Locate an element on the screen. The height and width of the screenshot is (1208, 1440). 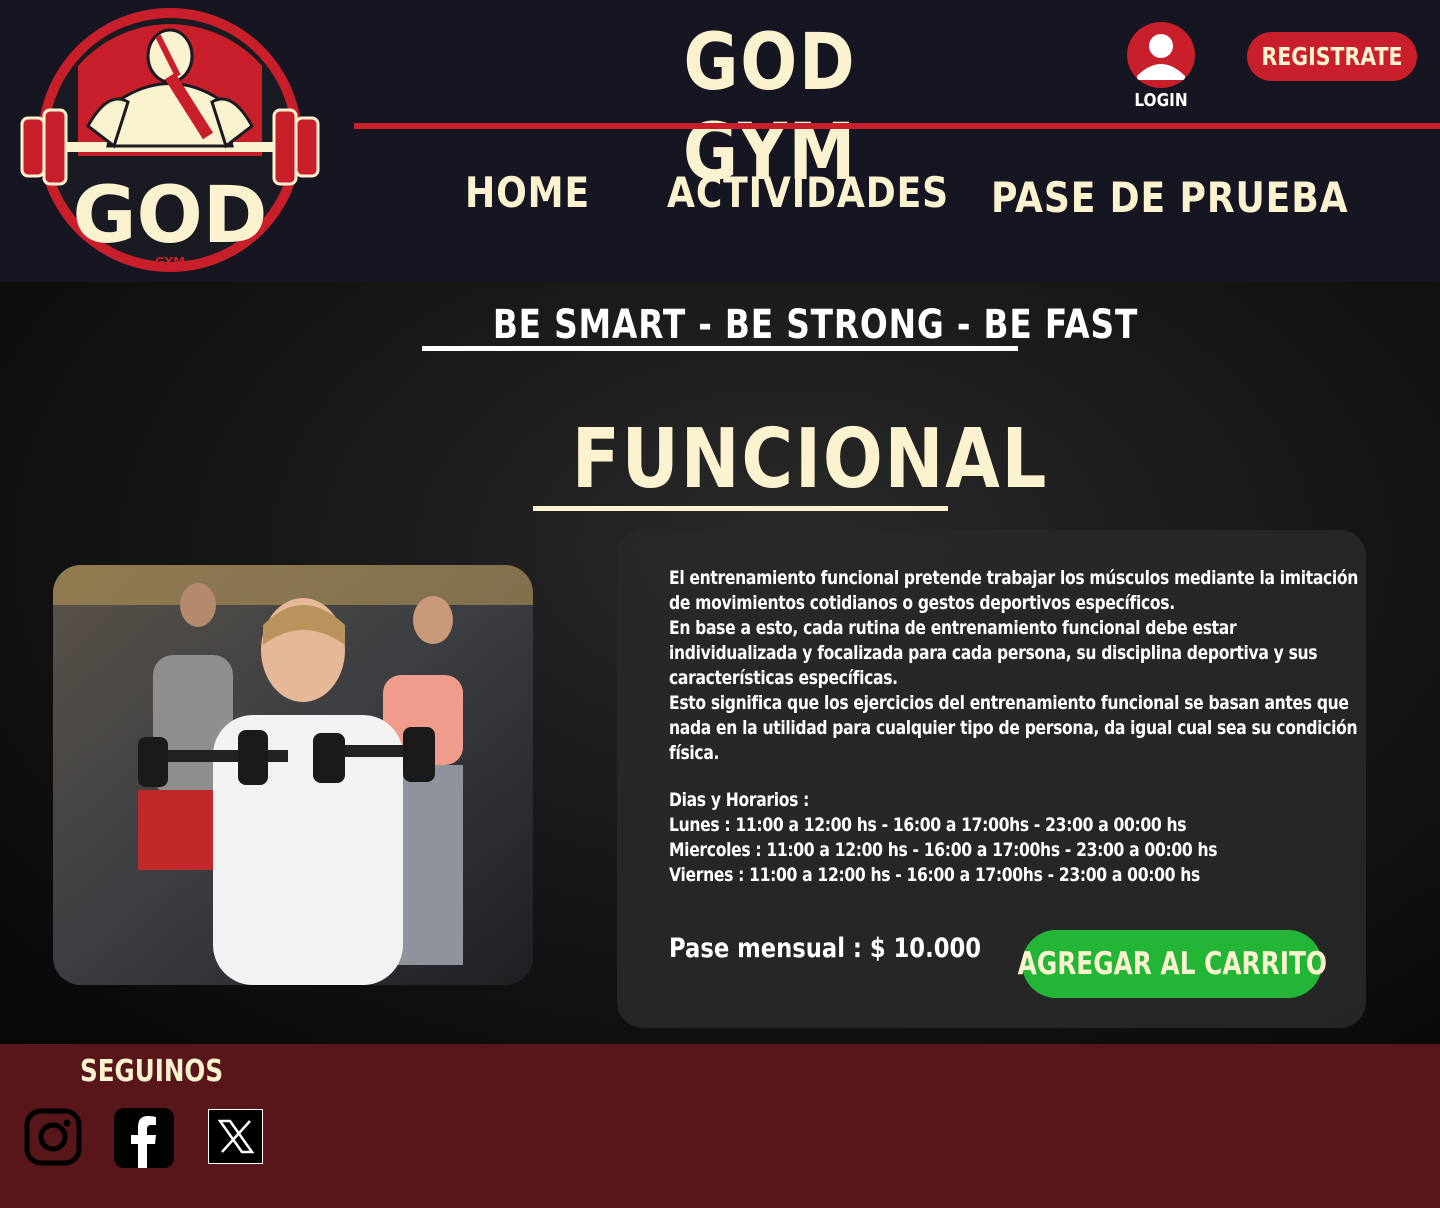
logo-text: GOD is located at coordinates (169, 216).